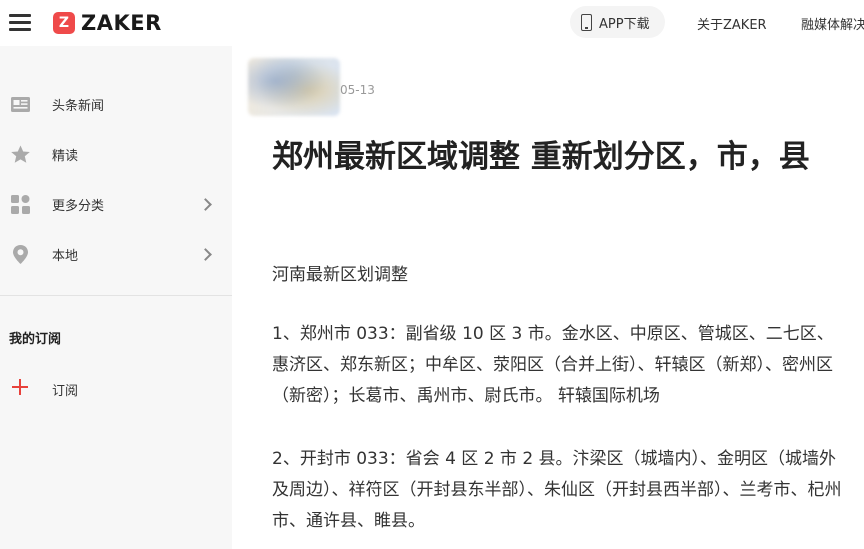  Describe the element at coordinates (35, 339) in the screenshot. I see `subscription-heading: 我的订阅` at that location.